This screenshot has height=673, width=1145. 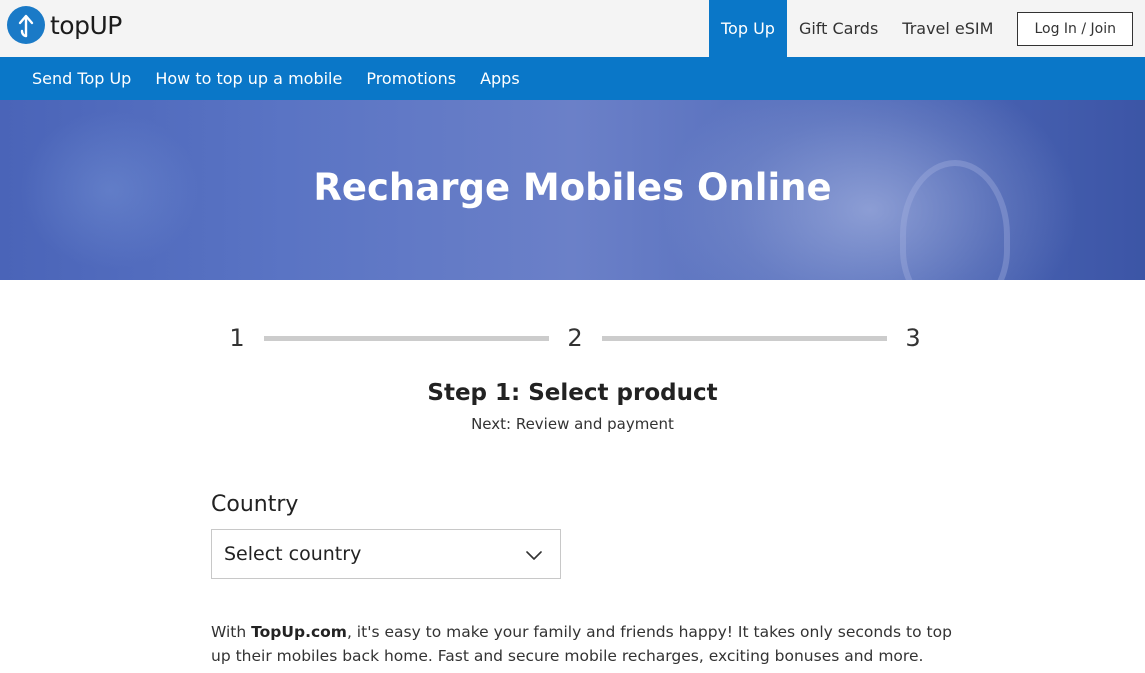 I want to click on step-number-3: 3, so click(x=913, y=338).